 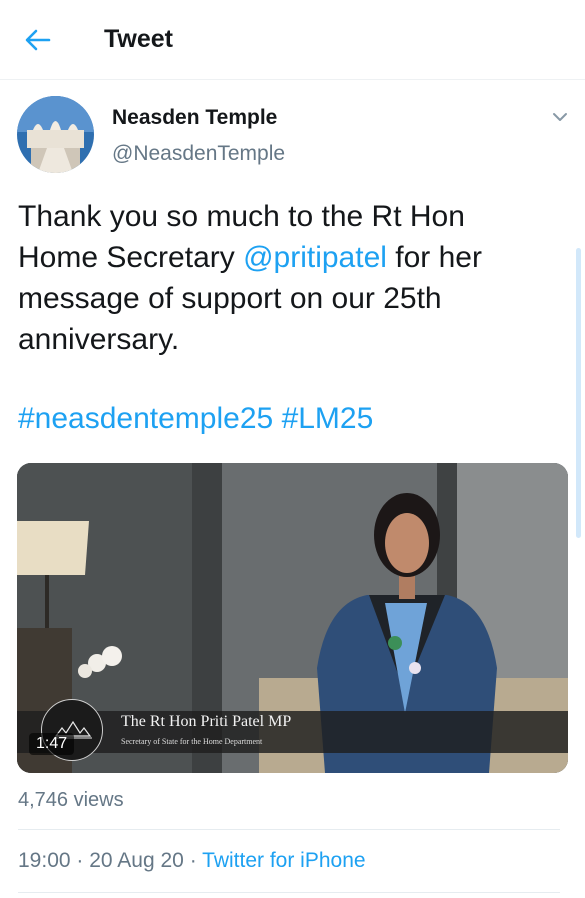 I want to click on chevron-down-icon, so click(x=560, y=117).